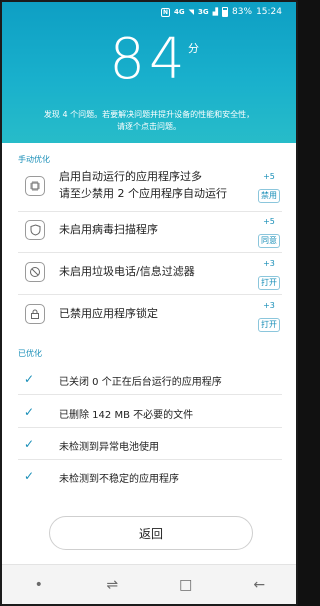 This screenshot has height=606, width=320. Describe the element at coordinates (166, 12) in the screenshot. I see `nfc-icon: N` at that location.